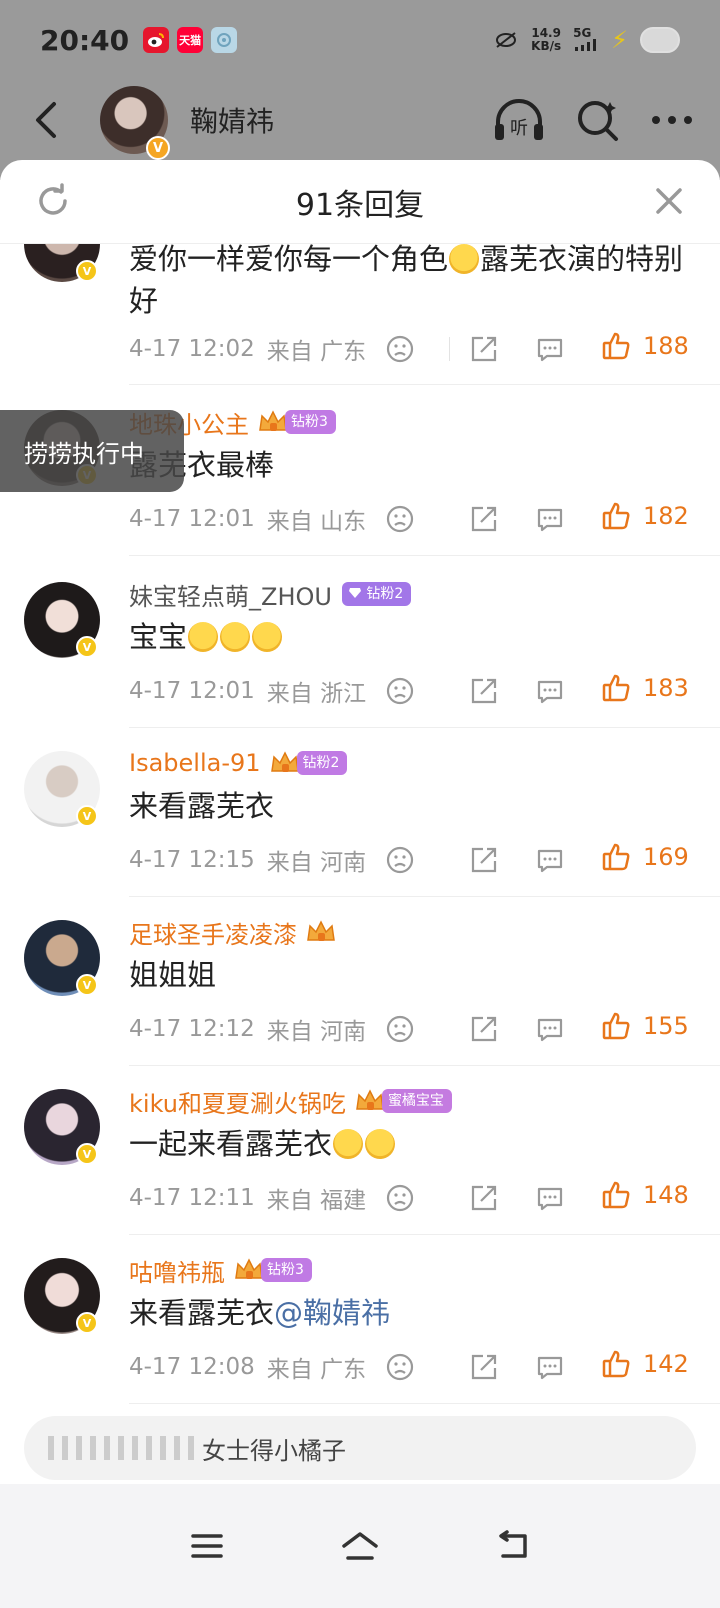 The height and width of the screenshot is (1608, 720). Describe the element at coordinates (231, 1144) in the screenshot. I see `comment-text-part: 一起来看露芜衣` at that location.